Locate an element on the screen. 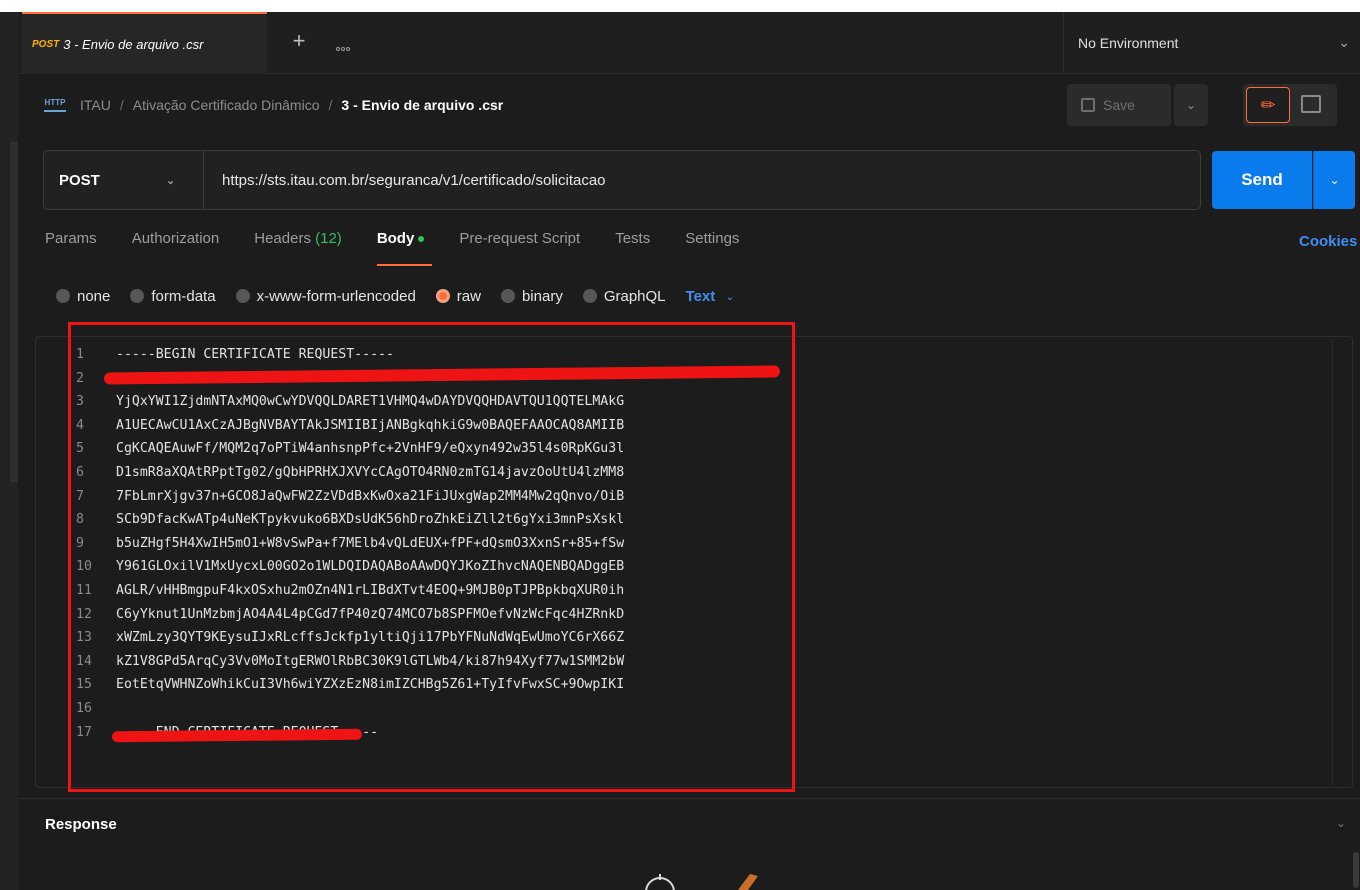 The height and width of the screenshot is (890, 1360). environment-label: No Environment is located at coordinates (1128, 43).